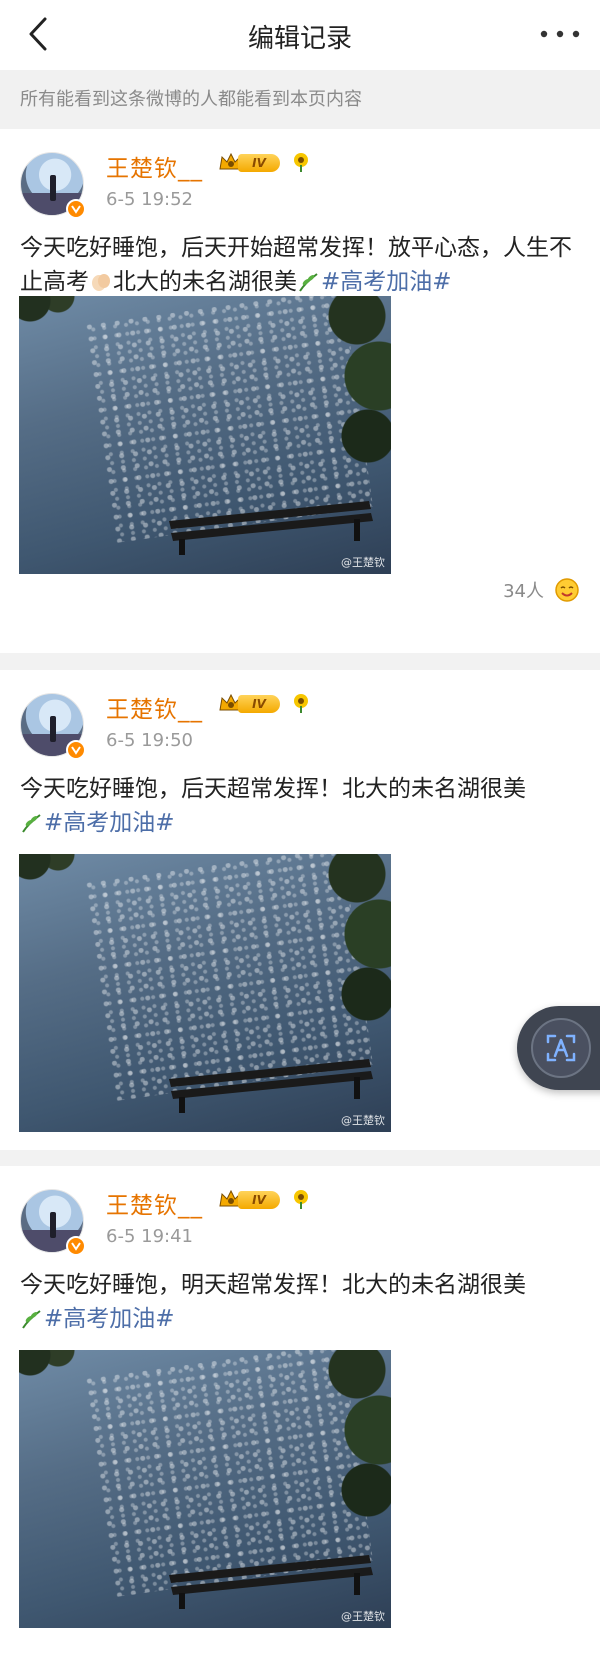  What do you see at coordinates (300, 99) in the screenshot?
I see `visibility-notice: 所有能看到这条微博的人都能看到本页内容` at bounding box center [300, 99].